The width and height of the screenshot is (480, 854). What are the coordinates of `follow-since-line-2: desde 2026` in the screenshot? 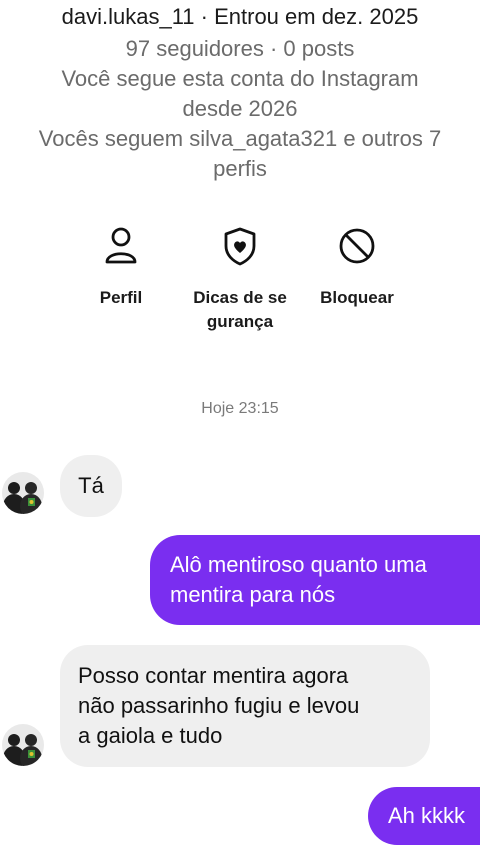 It's located at (240, 108).